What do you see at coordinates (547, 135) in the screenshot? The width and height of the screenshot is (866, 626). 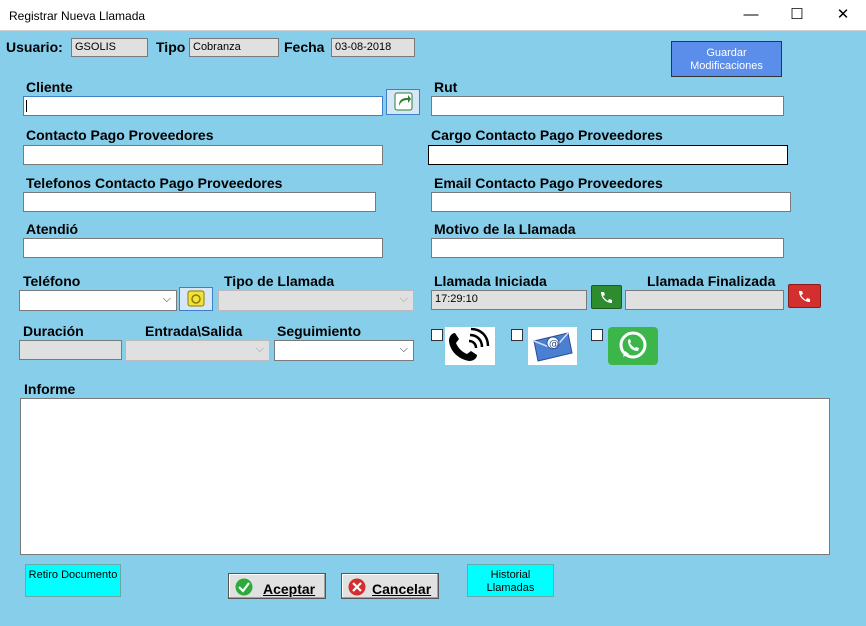 I see `cargo-label: Cargo Contacto Pago Proveedores` at bounding box center [547, 135].